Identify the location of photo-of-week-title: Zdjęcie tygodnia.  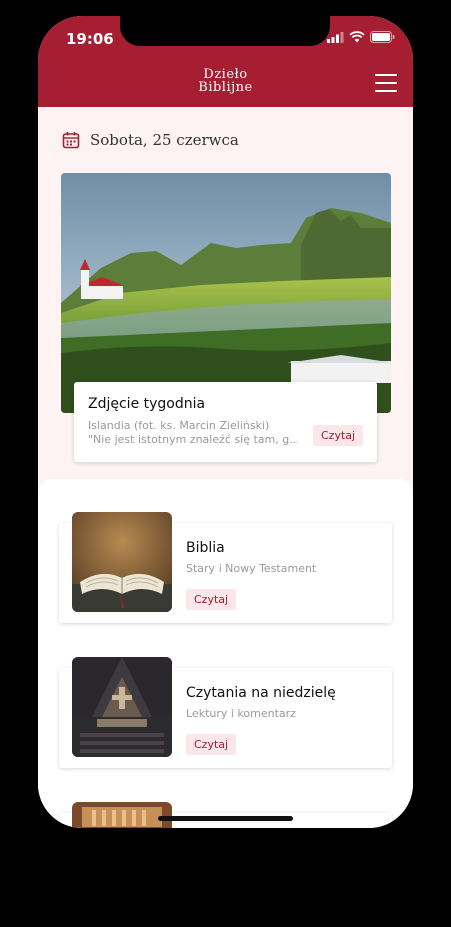
(147, 404).